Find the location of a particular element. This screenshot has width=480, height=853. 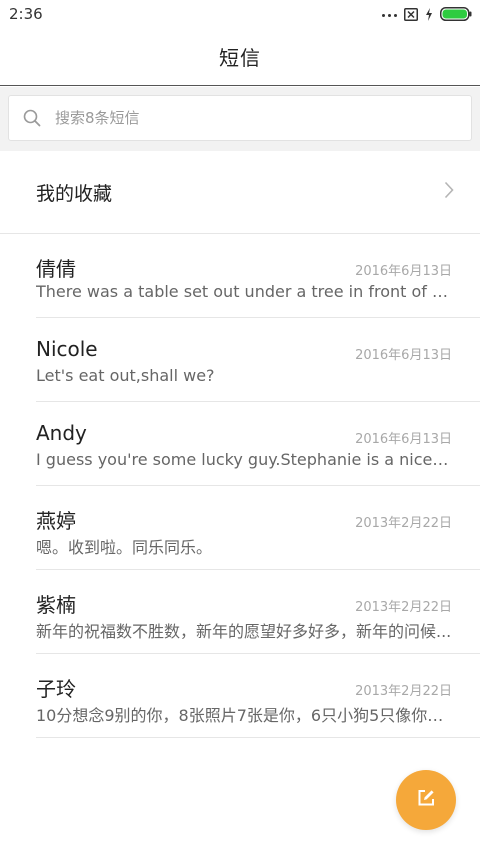

status-time: 2:36 is located at coordinates (26, 14).